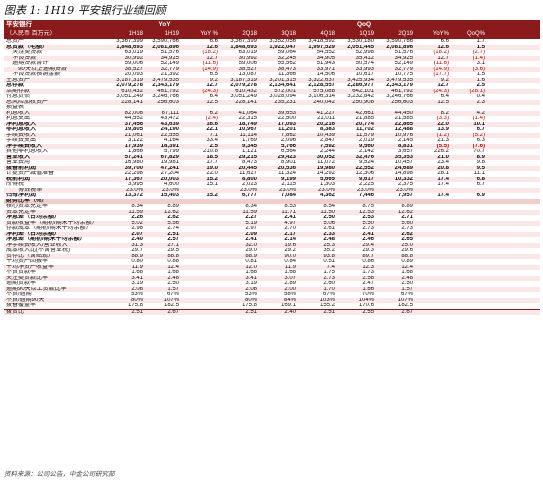  What do you see at coordinates (327, 305) in the screenshot?
I see `table-cell: 155.2` at bounding box center [327, 305].